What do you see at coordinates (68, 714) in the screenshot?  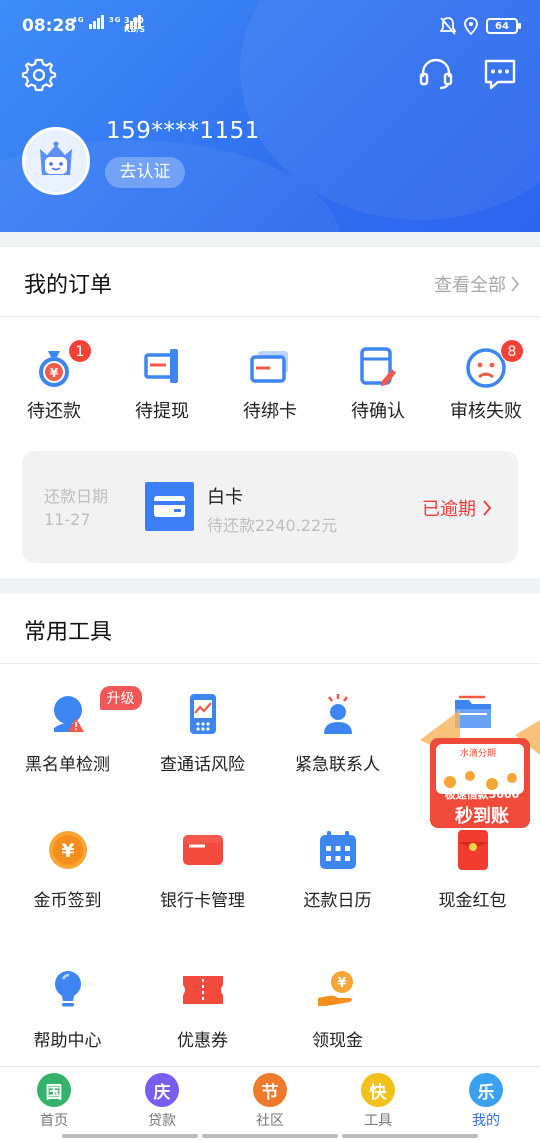 I see `blacklist-check-icon` at bounding box center [68, 714].